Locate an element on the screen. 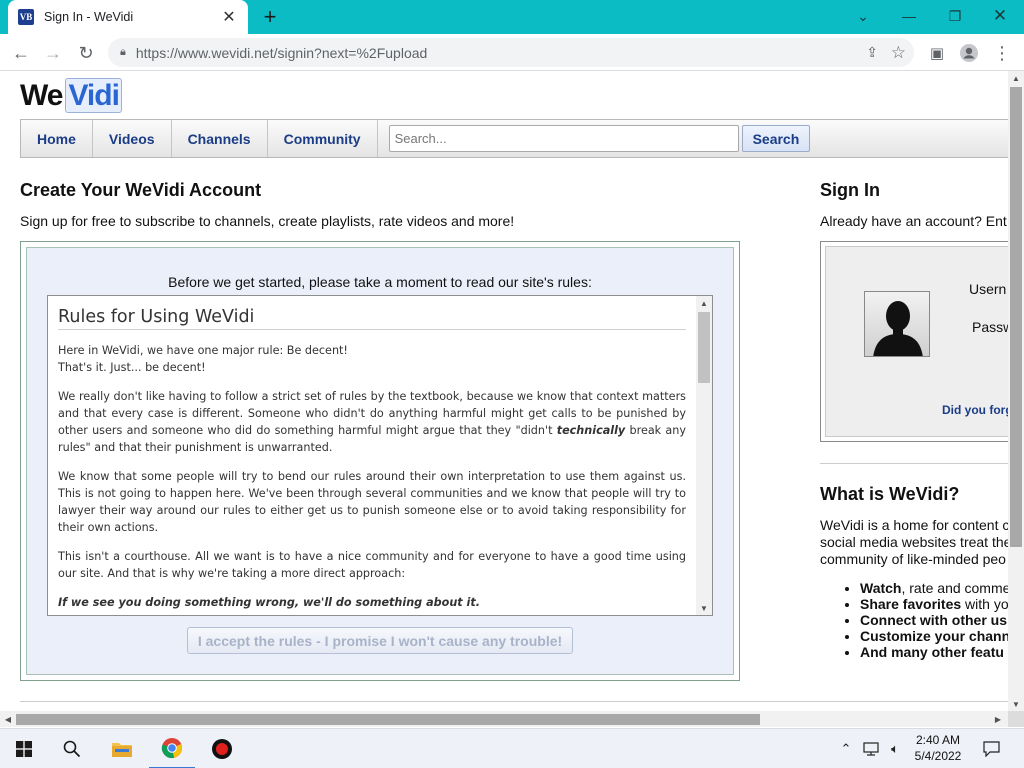 The height and width of the screenshot is (768, 1024). recorder-icon is located at coordinates (222, 748).